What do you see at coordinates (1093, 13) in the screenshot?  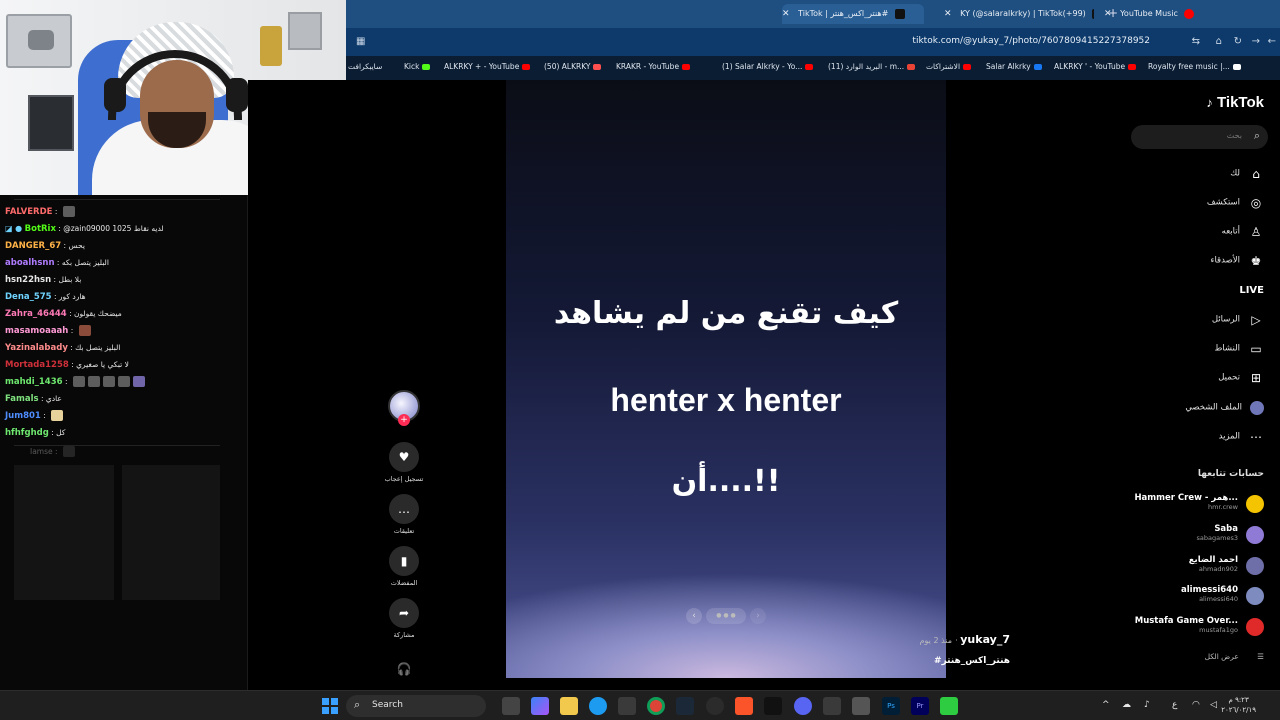 I see `tiktok-icon` at bounding box center [1093, 13].